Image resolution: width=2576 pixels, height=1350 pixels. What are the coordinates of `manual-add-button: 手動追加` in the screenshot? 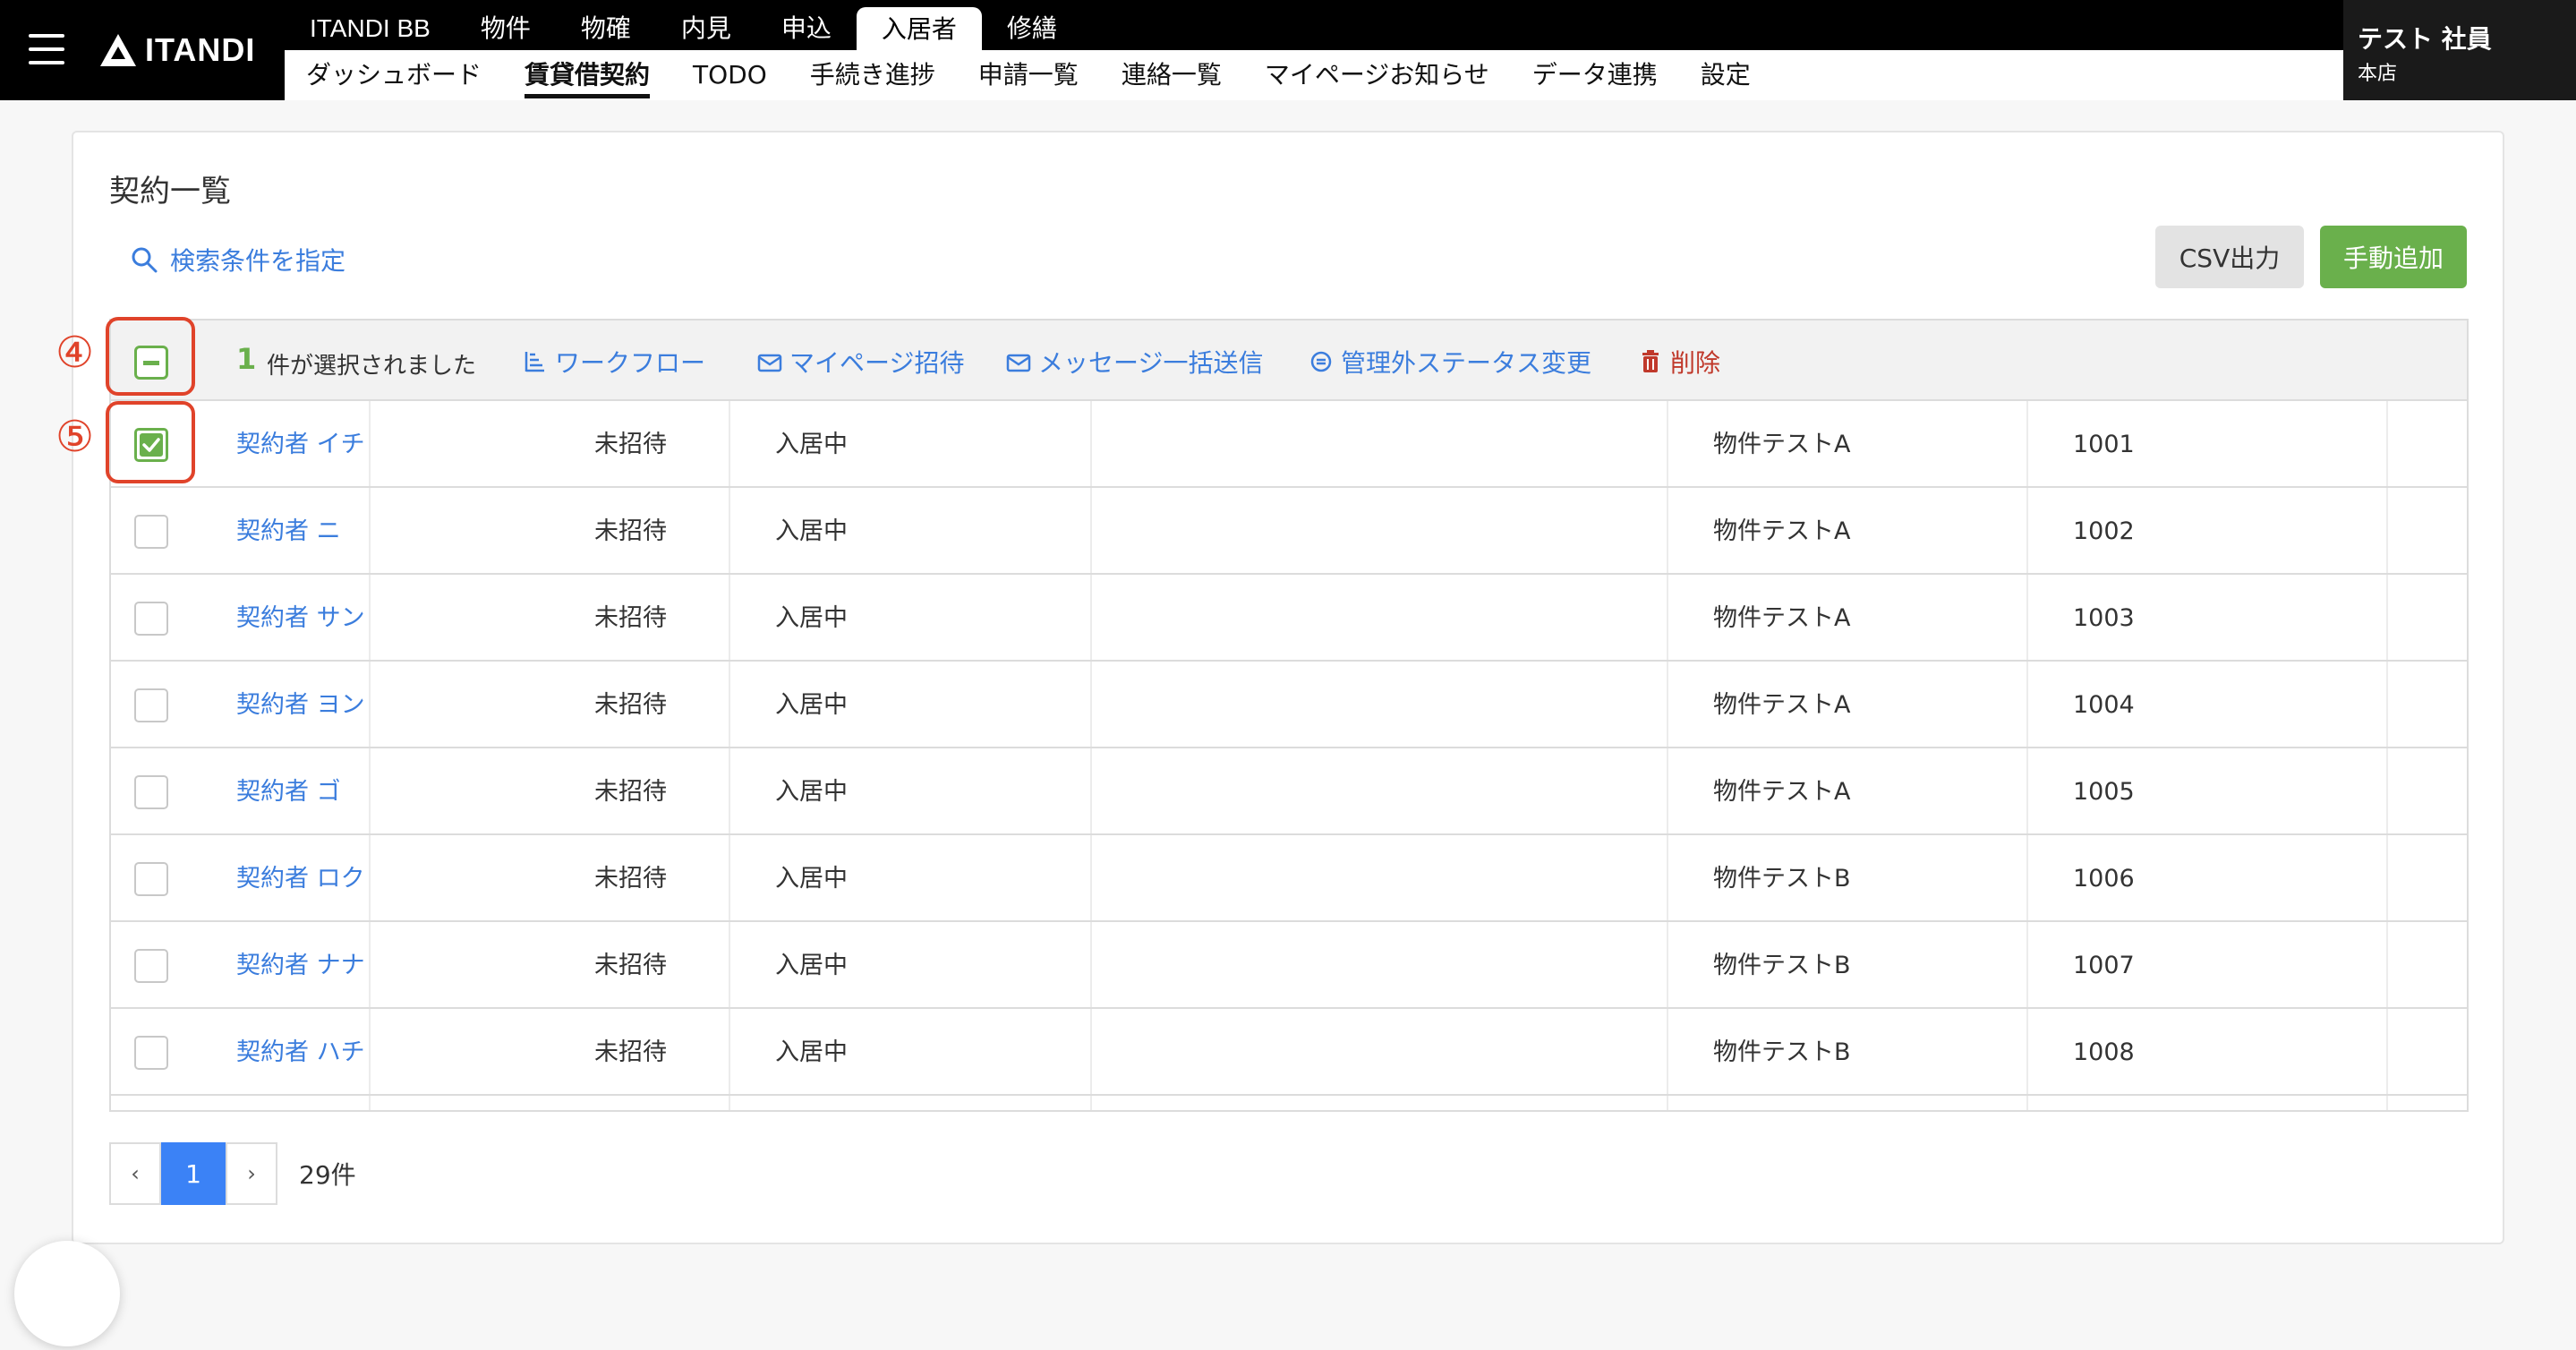 It's located at (2393, 257).